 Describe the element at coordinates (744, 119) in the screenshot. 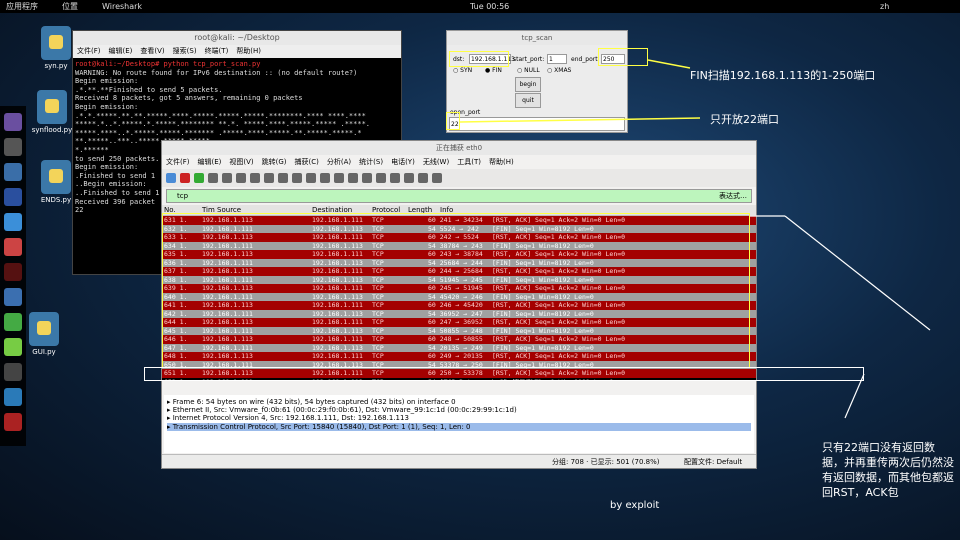

I see `annotation-open-port: 只开放22端口` at that location.